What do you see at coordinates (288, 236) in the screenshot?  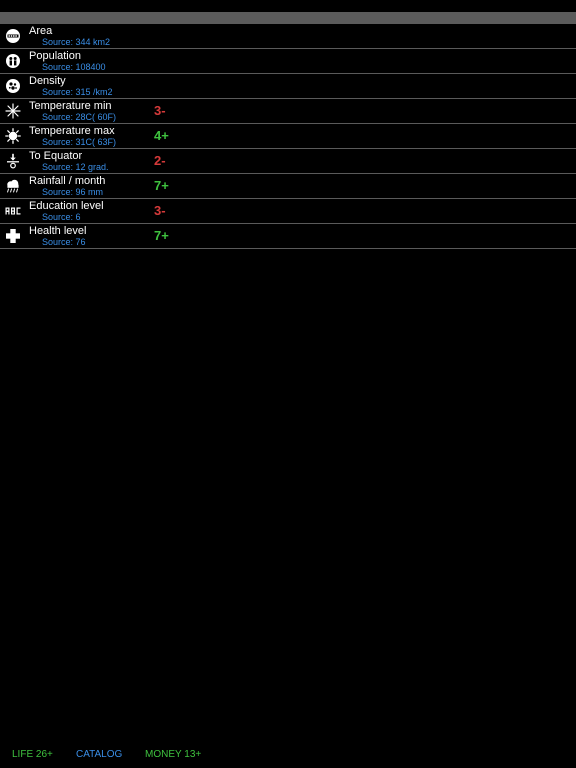 I see `stat-row-health: Health level Source: 76 7+` at bounding box center [288, 236].